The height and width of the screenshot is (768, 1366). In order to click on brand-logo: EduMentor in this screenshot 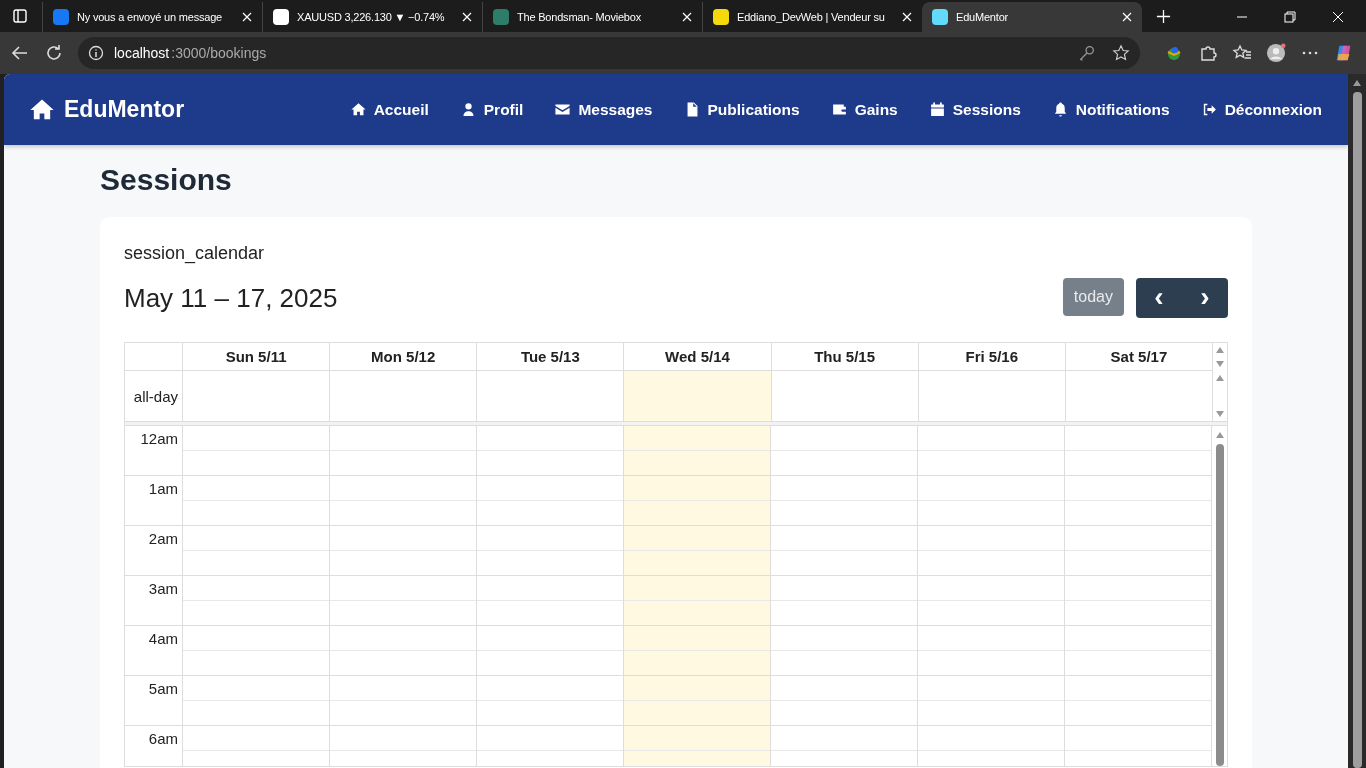, I will do `click(106, 109)`.